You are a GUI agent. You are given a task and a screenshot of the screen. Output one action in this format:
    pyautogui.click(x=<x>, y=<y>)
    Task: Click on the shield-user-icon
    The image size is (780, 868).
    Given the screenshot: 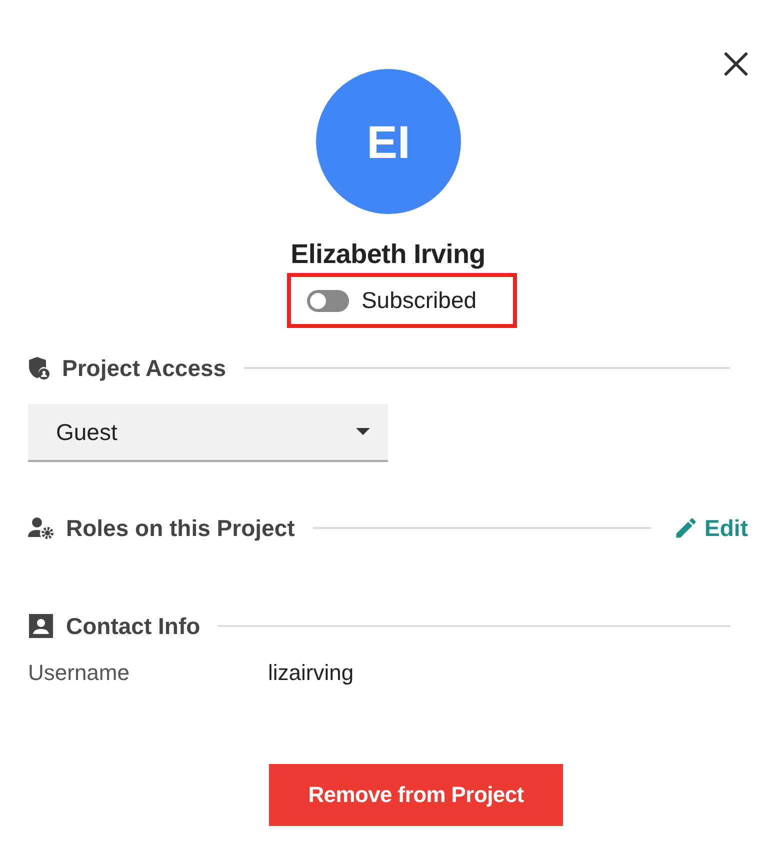 What is the action you would take?
    pyautogui.click(x=39, y=368)
    